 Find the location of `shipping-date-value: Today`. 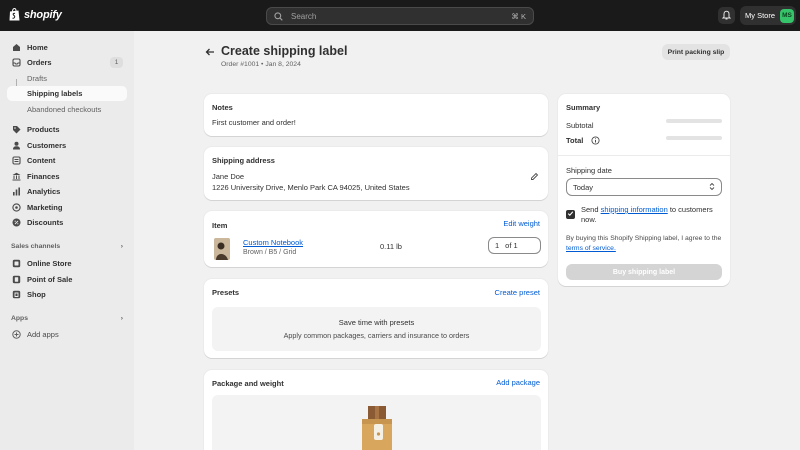

shipping-date-value: Today is located at coordinates (583, 187).